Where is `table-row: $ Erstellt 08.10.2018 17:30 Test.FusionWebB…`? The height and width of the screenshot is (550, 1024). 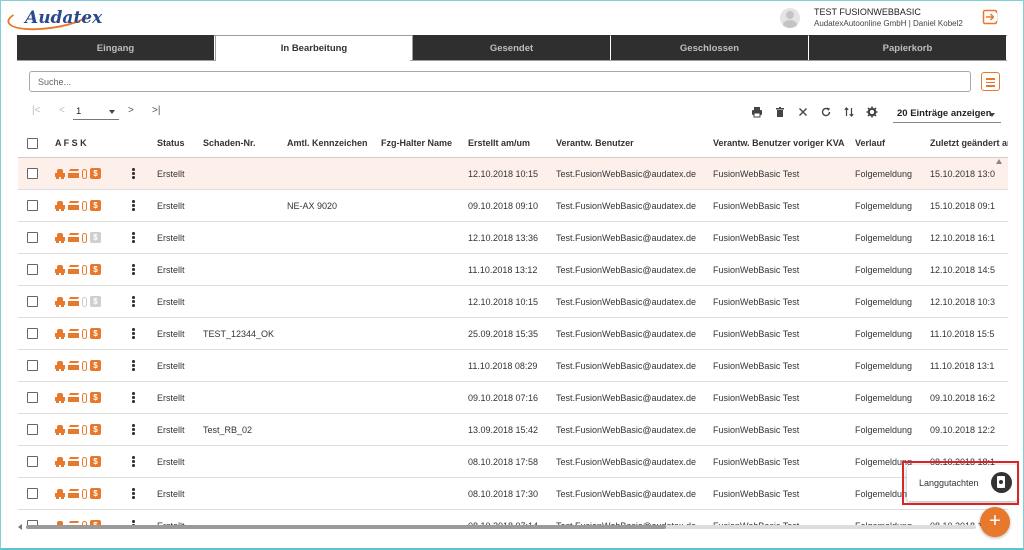 table-row: $ Erstellt 08.10.2018 17:30 Test.FusionWebB… is located at coordinates (513, 494).